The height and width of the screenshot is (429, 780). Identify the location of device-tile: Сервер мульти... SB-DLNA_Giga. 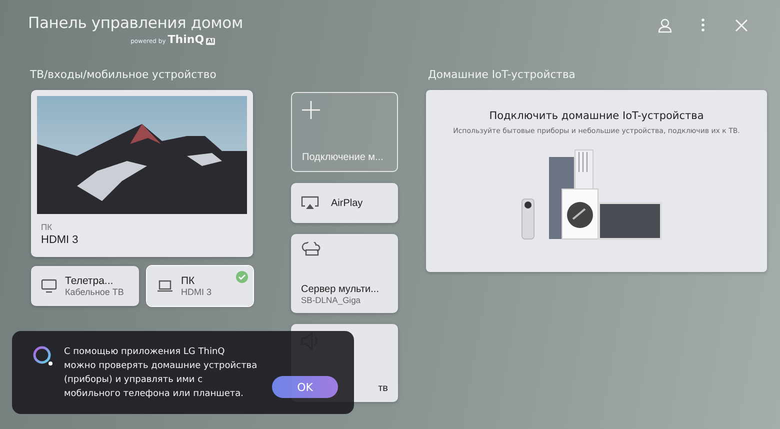
(344, 273).